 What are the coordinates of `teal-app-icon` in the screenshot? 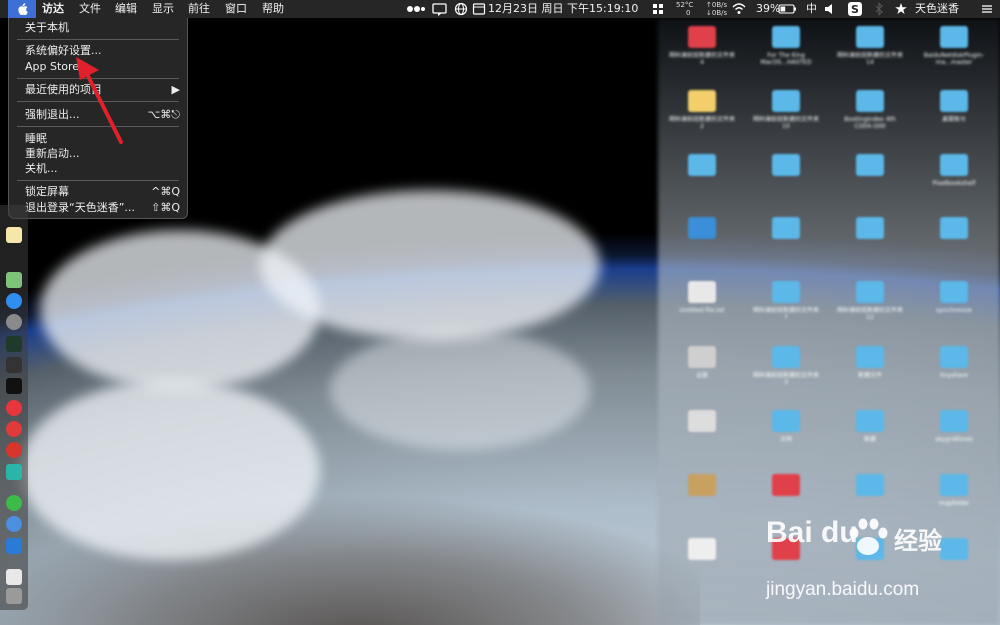 It's located at (14, 472).